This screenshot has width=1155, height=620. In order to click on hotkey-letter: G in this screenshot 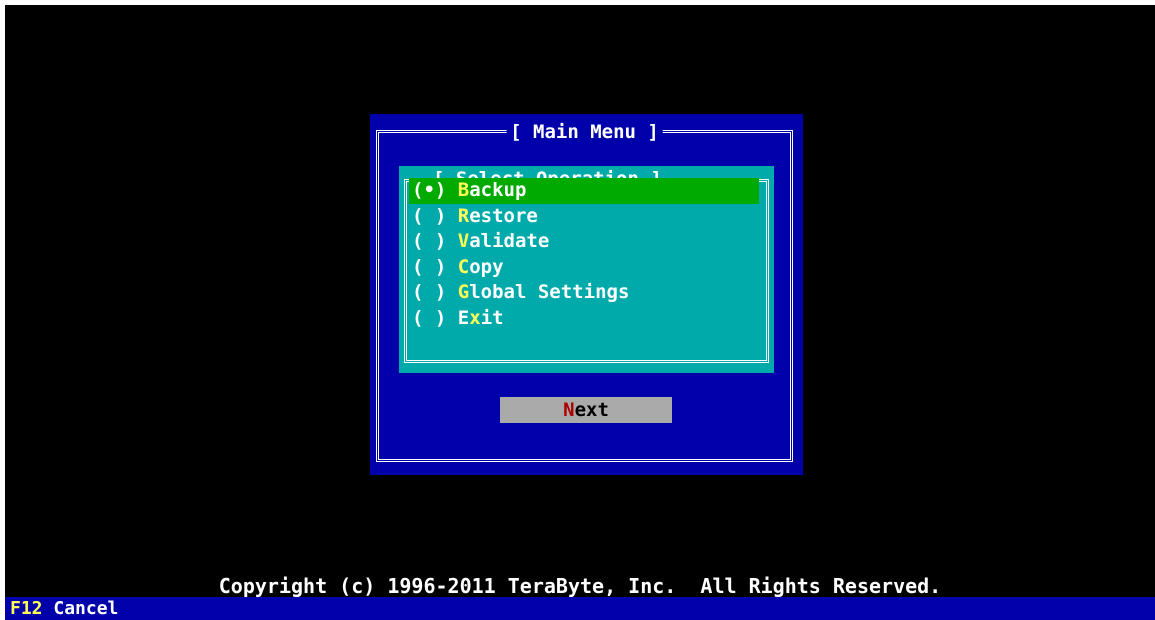, I will do `click(463, 292)`.